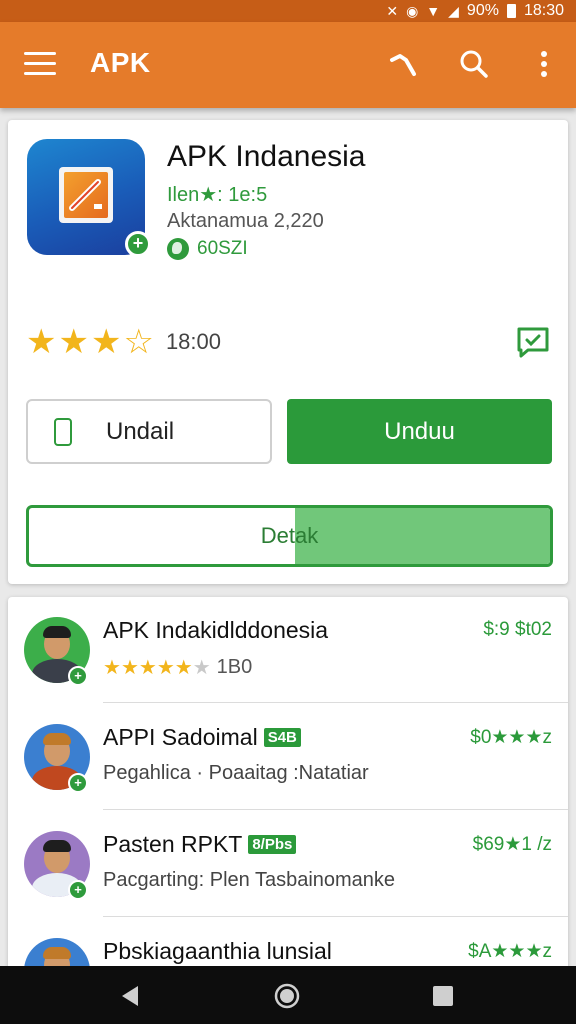 This screenshot has width=576, height=1024. What do you see at coordinates (282, 737) in the screenshot?
I see `list-item-tag: S4B` at bounding box center [282, 737].